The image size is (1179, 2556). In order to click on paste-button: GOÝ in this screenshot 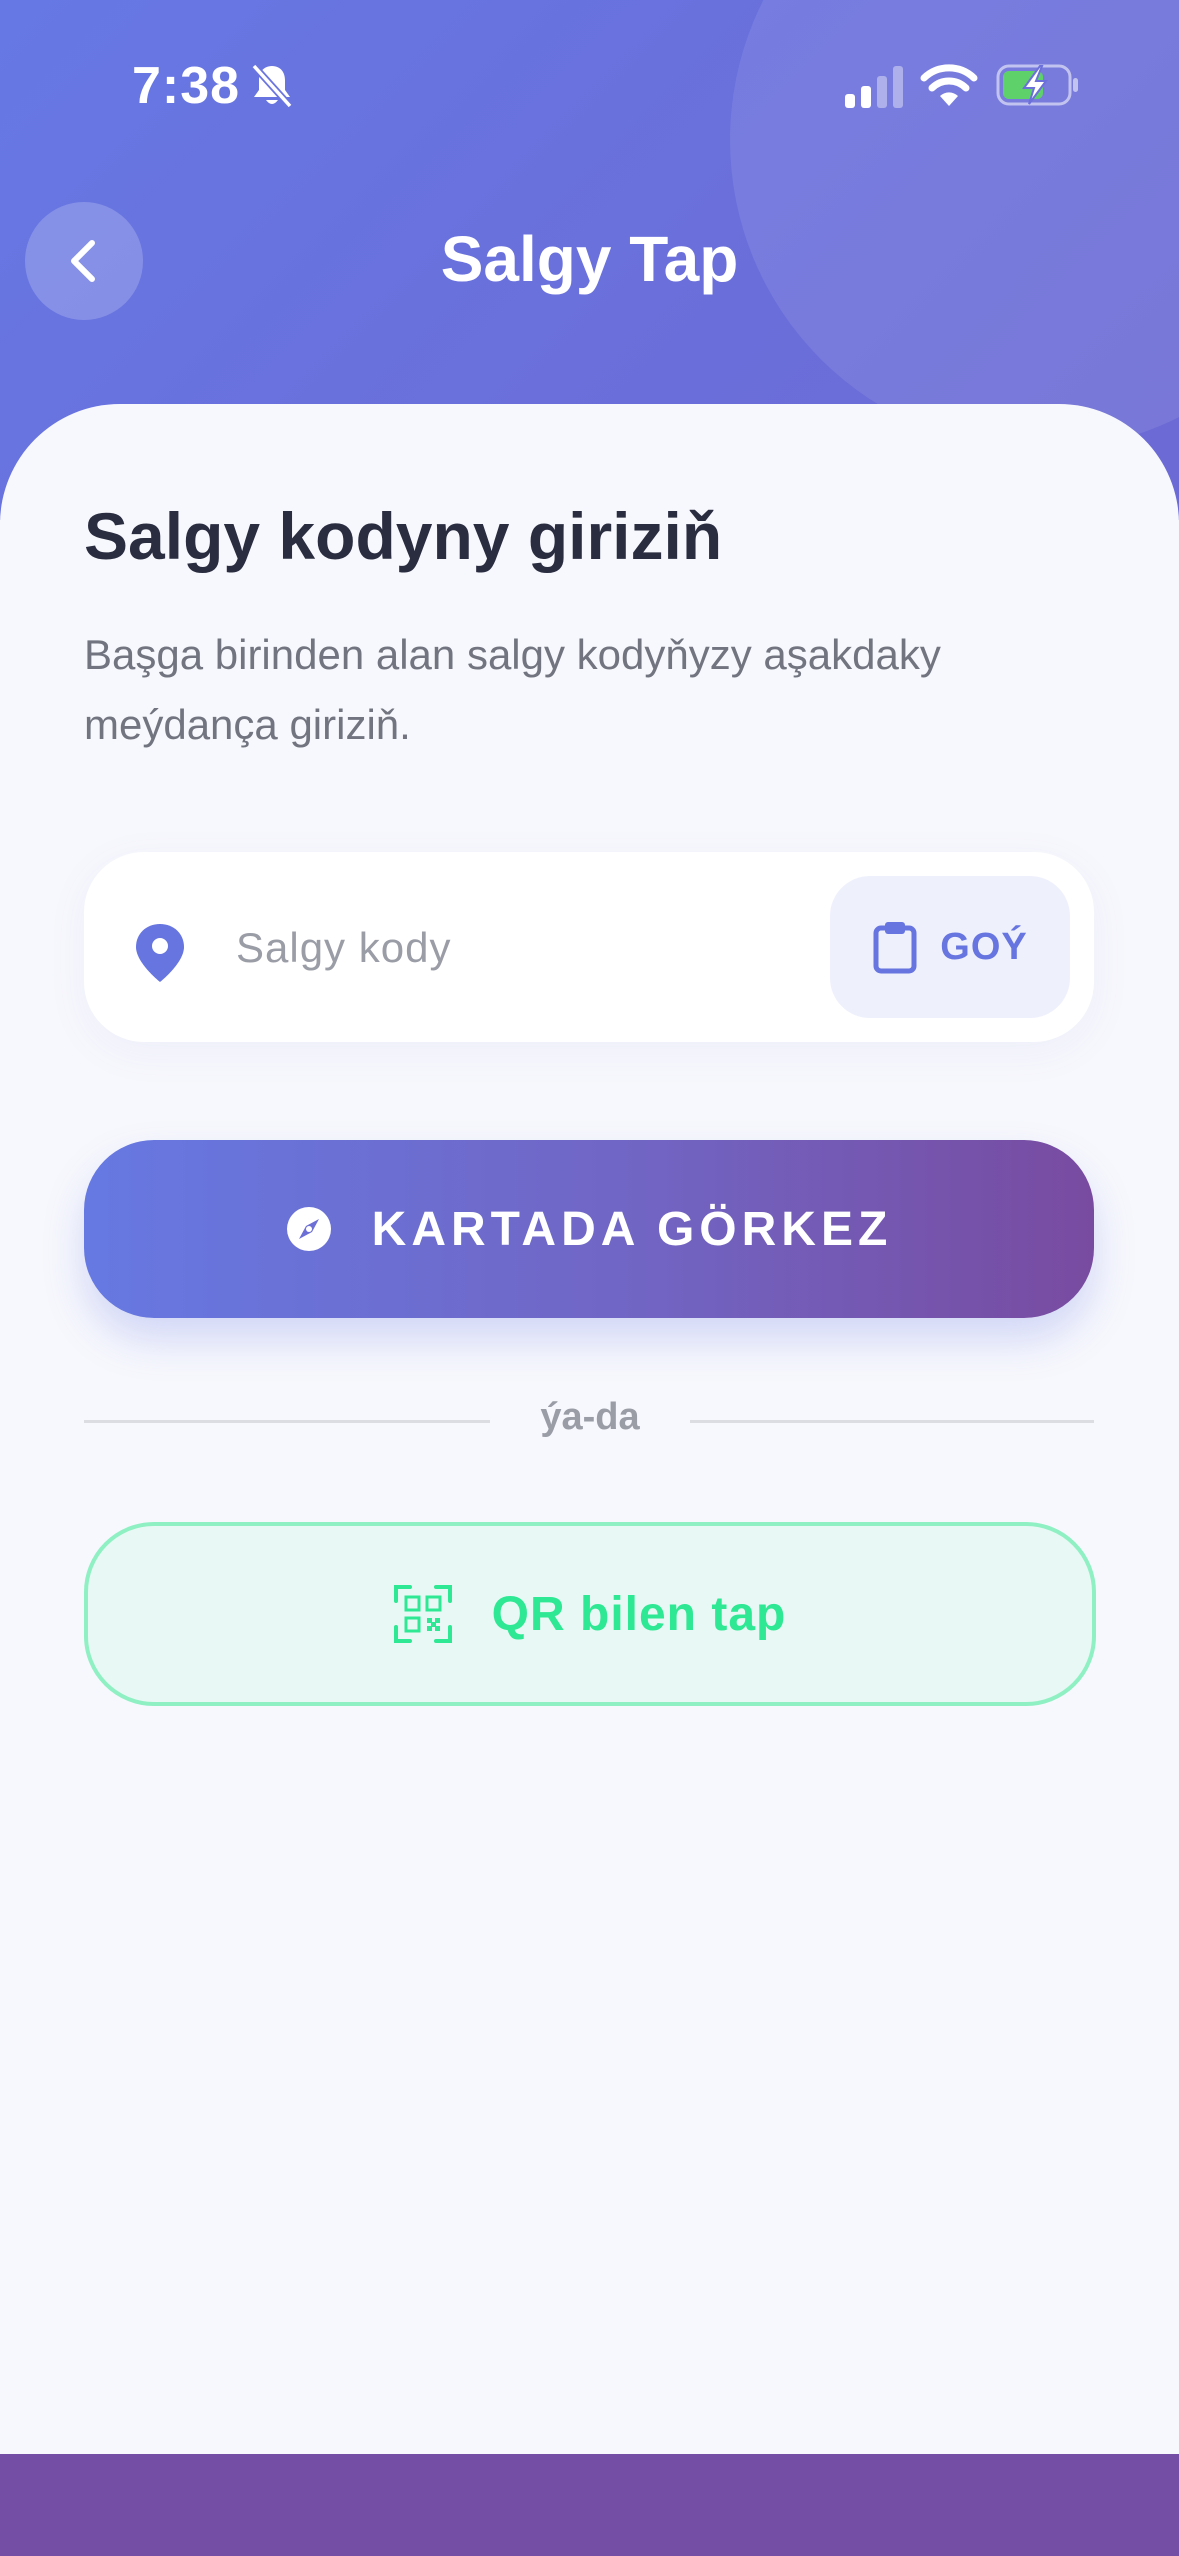, I will do `click(950, 947)`.